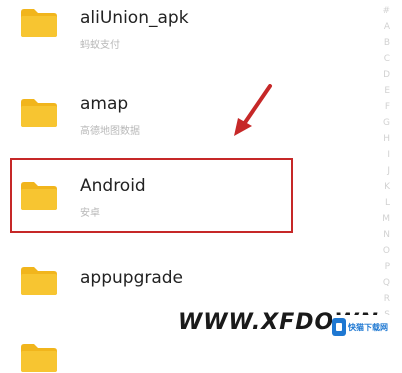  What do you see at coordinates (113, 186) in the screenshot?
I see `file-name: Android` at bounding box center [113, 186].